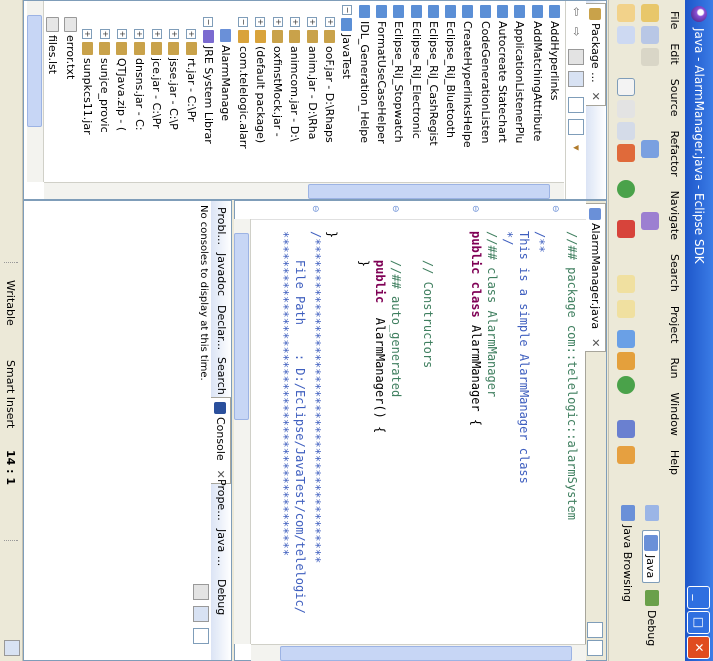  What do you see at coordinates (675, 20) in the screenshot?
I see `menu-item-file: File` at bounding box center [675, 20].